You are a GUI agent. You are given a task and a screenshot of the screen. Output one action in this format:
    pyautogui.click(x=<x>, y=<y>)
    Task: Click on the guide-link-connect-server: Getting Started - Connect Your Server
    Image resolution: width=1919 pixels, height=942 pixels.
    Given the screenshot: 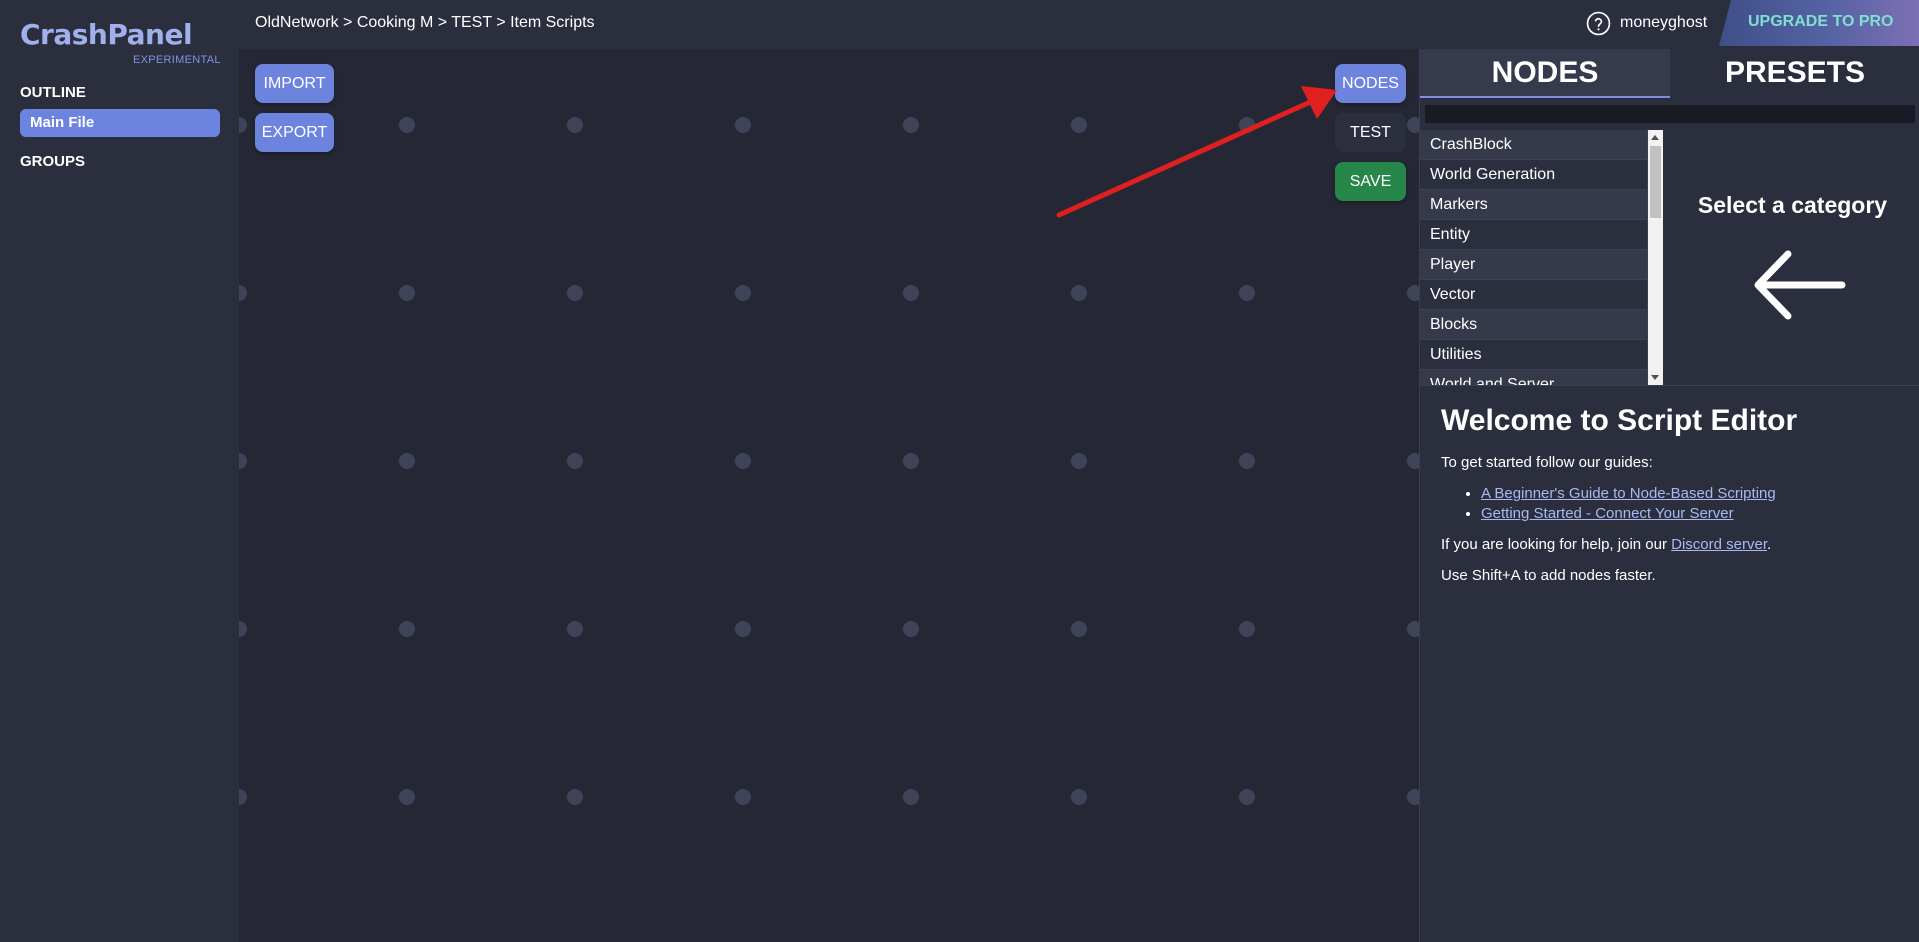 What is the action you would take?
    pyautogui.click(x=1607, y=513)
    